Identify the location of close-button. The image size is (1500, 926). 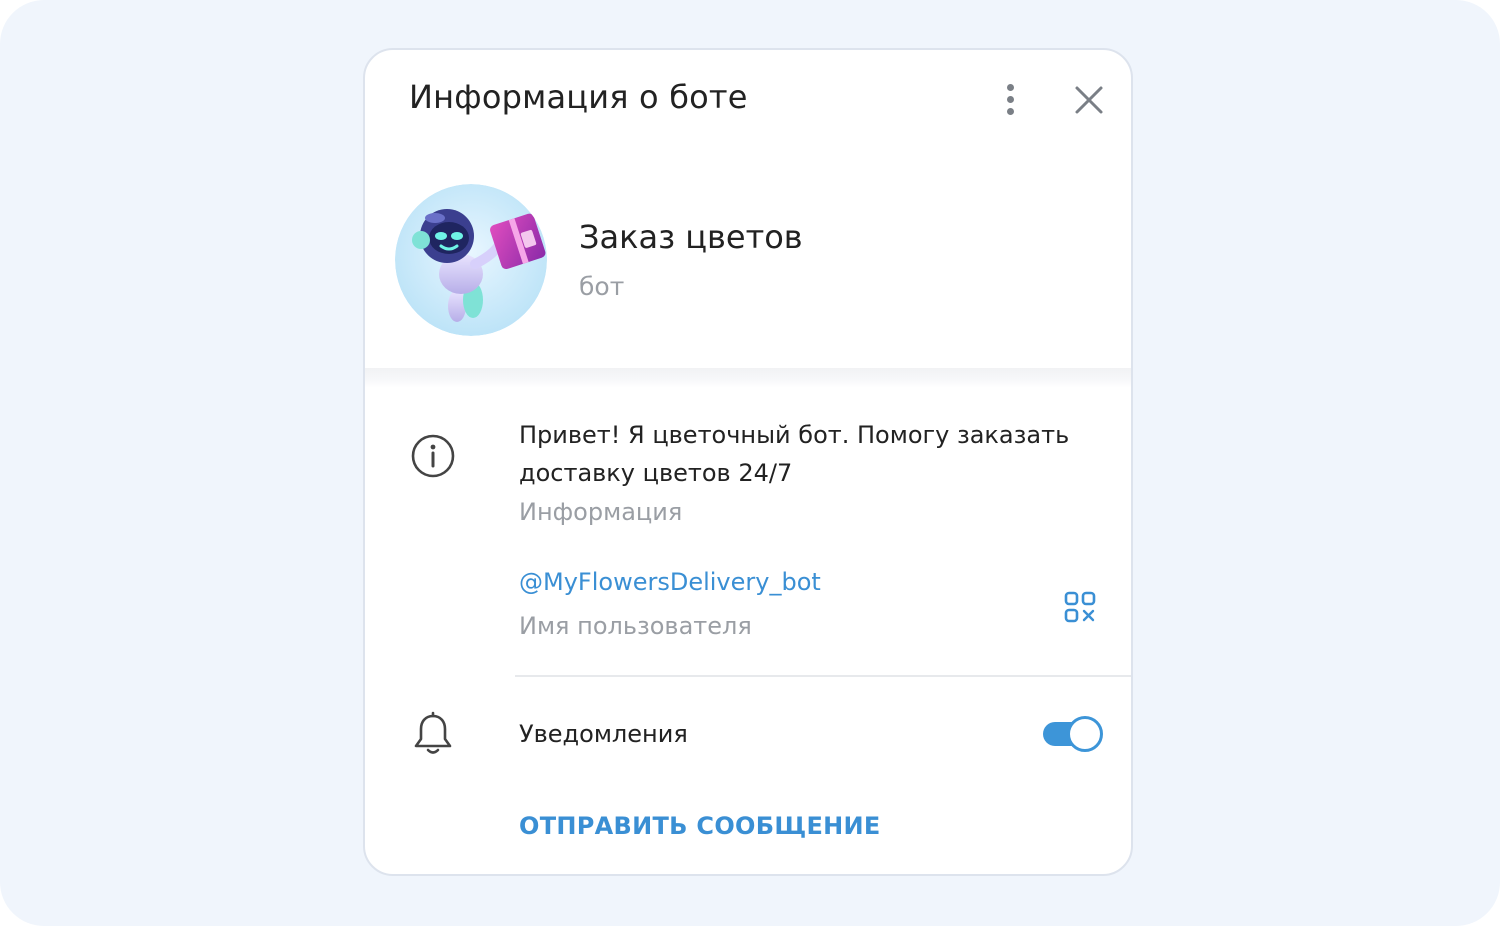
(1089, 100).